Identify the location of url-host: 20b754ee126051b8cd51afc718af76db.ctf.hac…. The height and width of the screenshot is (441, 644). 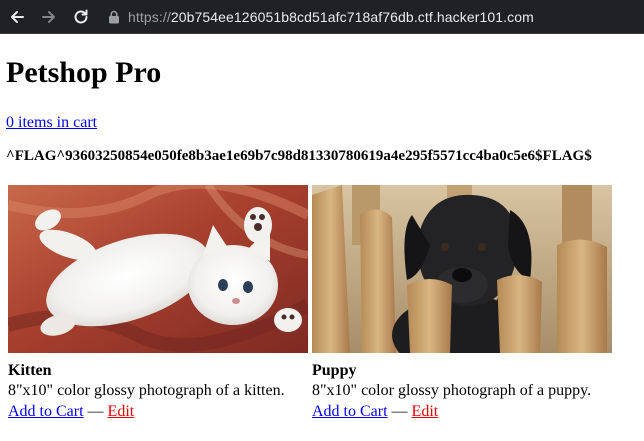
(352, 17).